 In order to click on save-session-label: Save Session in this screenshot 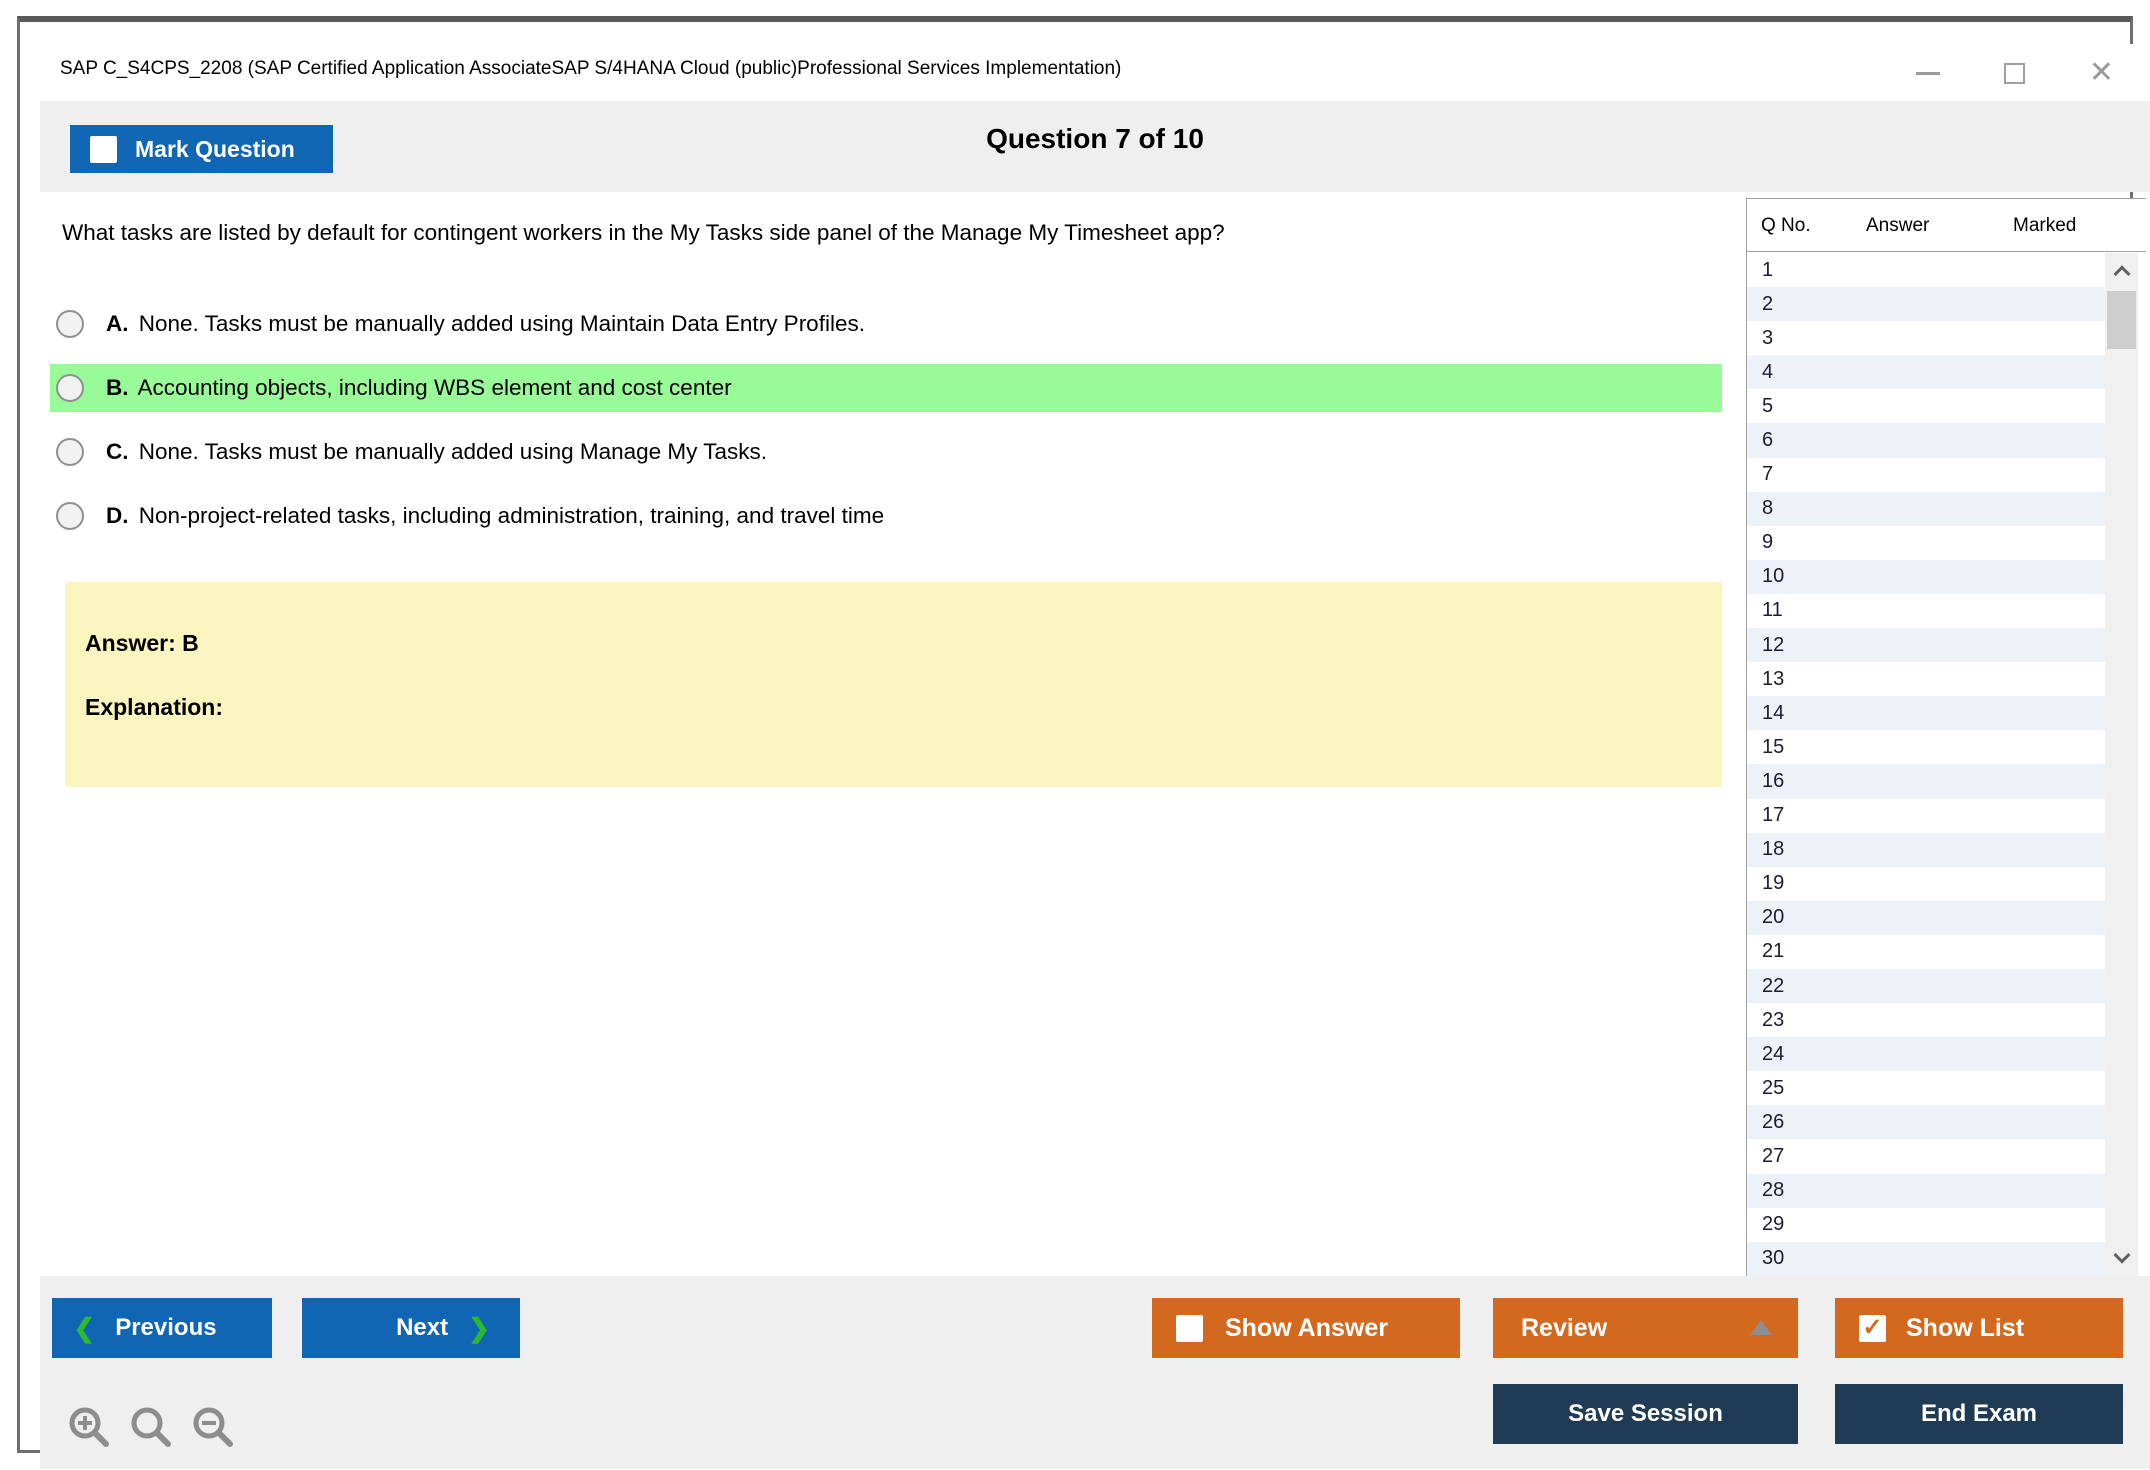, I will do `click(1645, 1413)`.